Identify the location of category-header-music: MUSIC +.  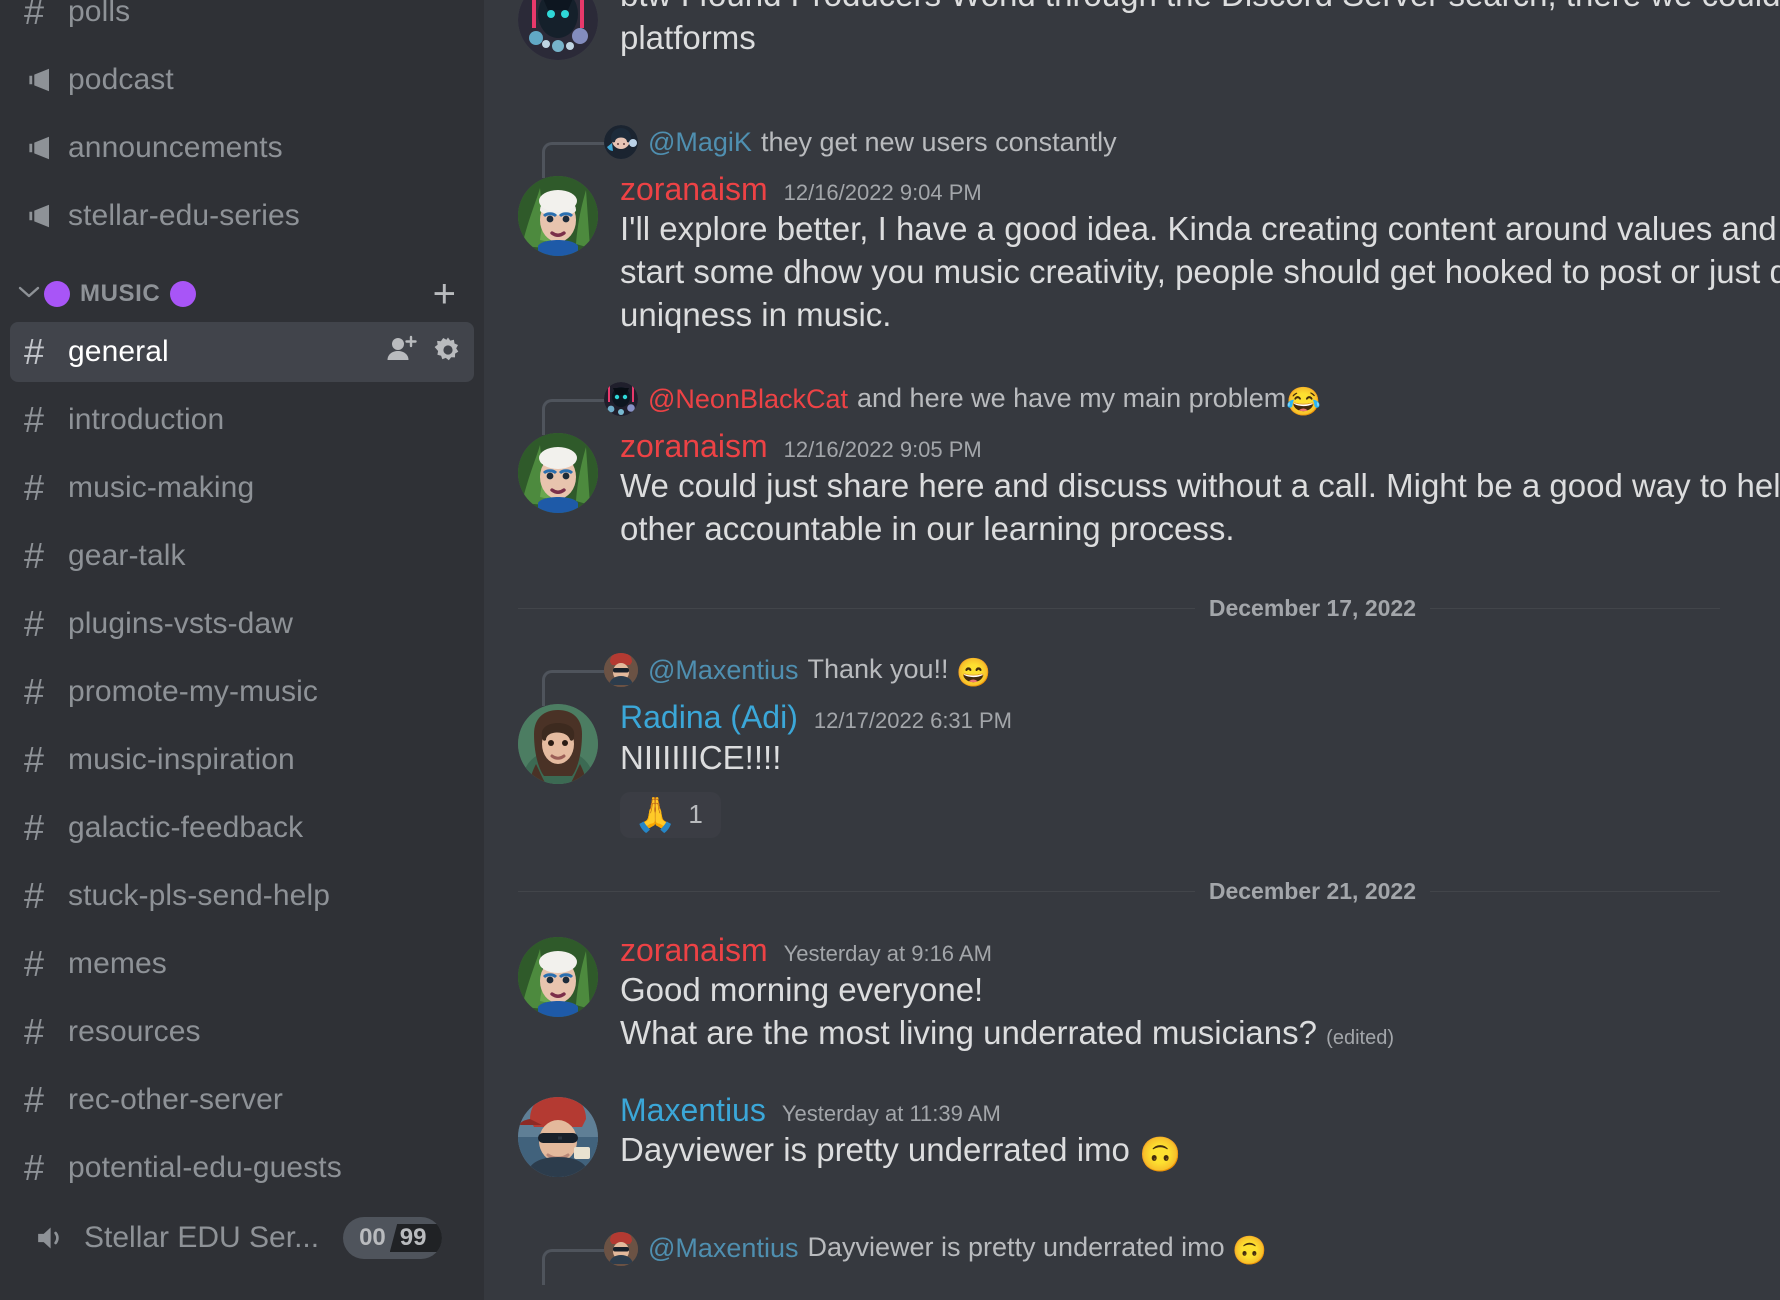
(242, 294).